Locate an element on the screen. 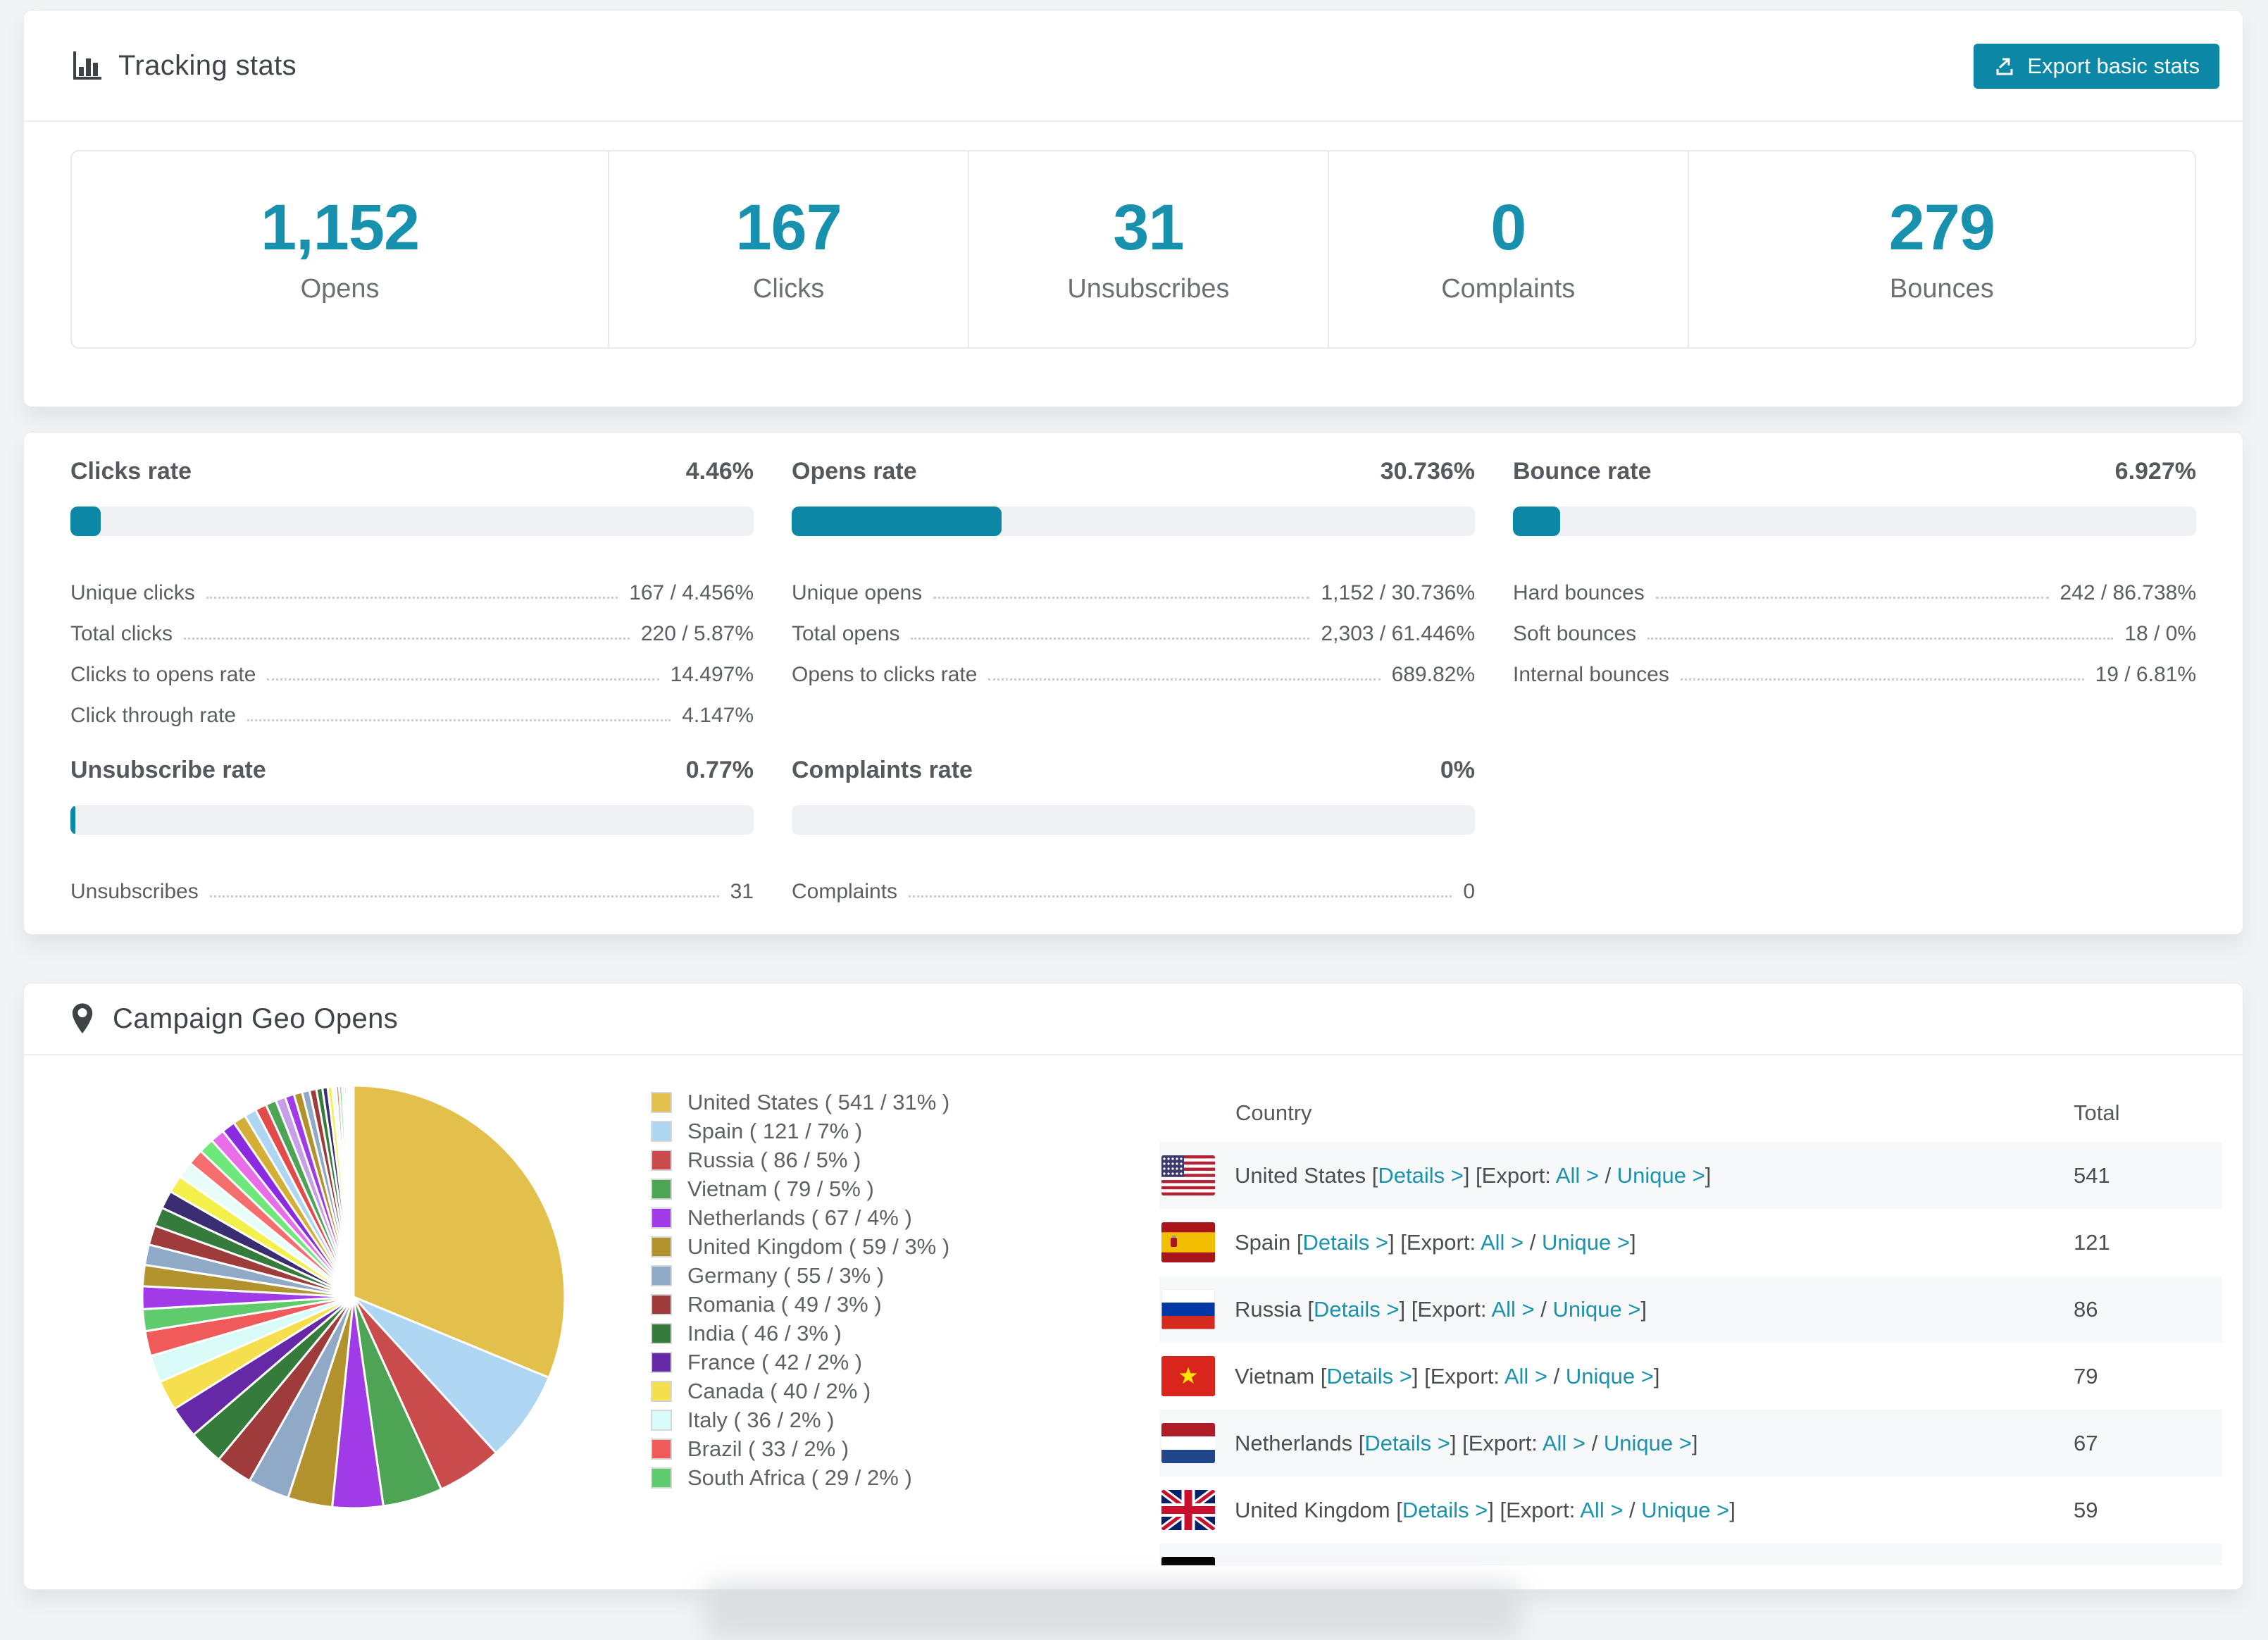  detail-value: 19 / 6.81% is located at coordinates (2146, 674).